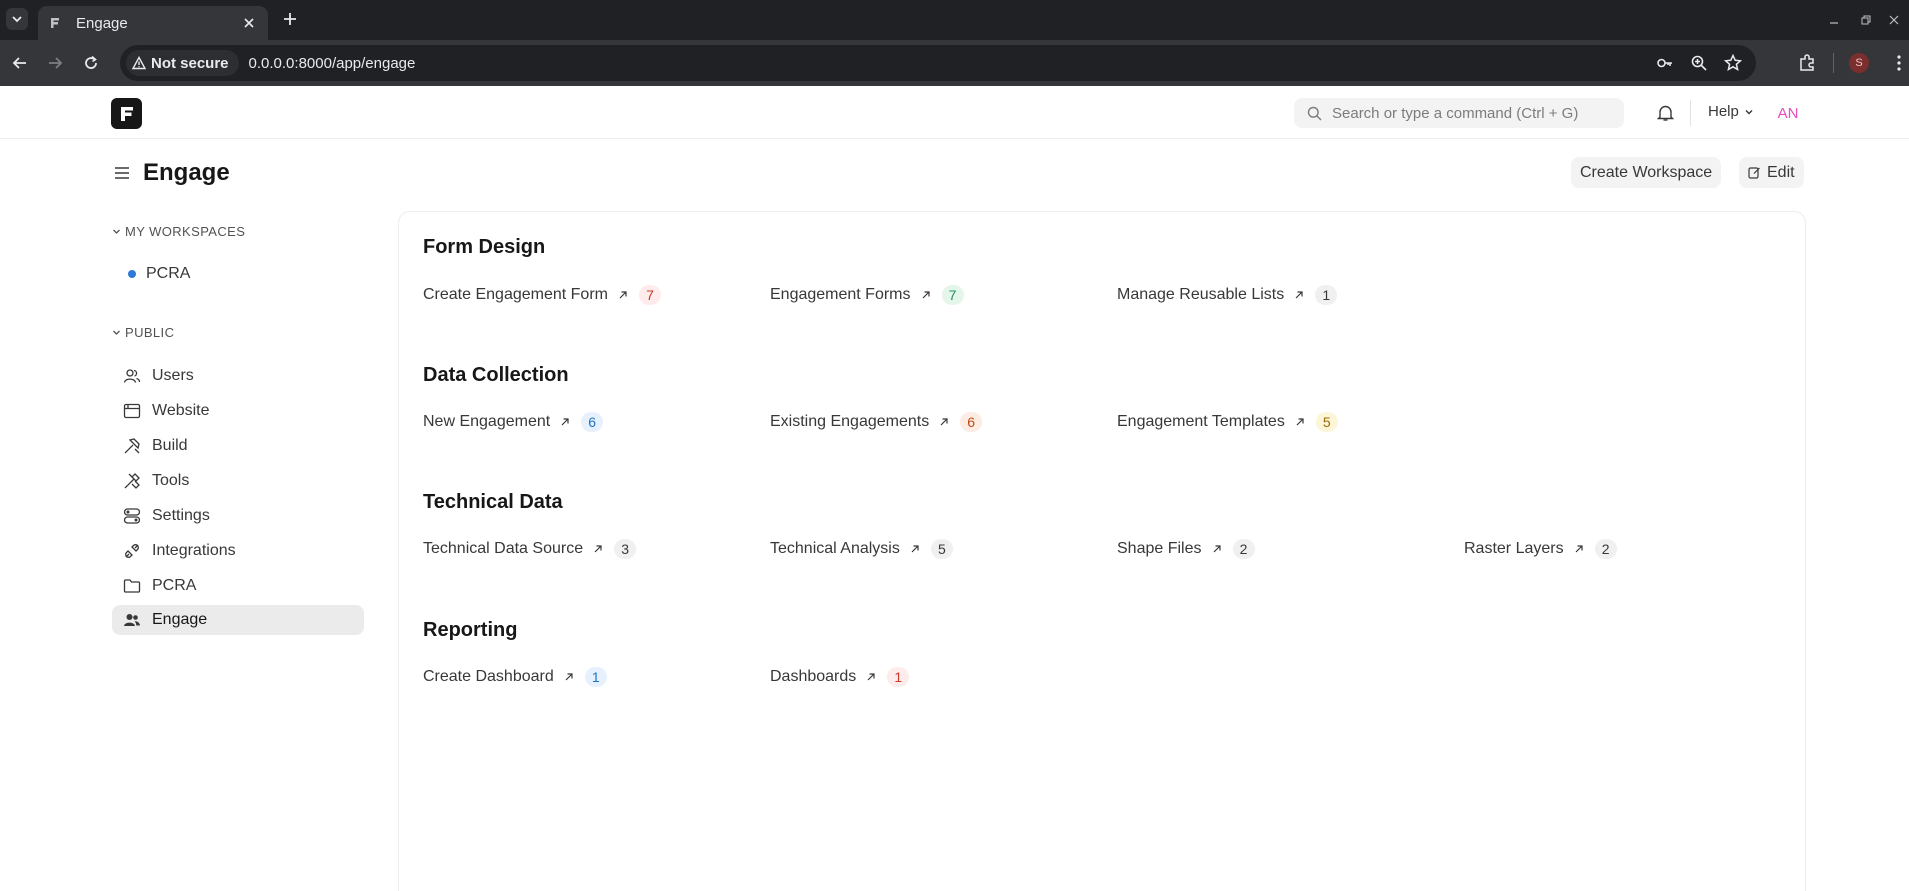 The height and width of the screenshot is (891, 1909). Describe the element at coordinates (938, 63) in the screenshot. I see `omnibox: Not secure 0.0.0.0:8000/app/engage` at that location.